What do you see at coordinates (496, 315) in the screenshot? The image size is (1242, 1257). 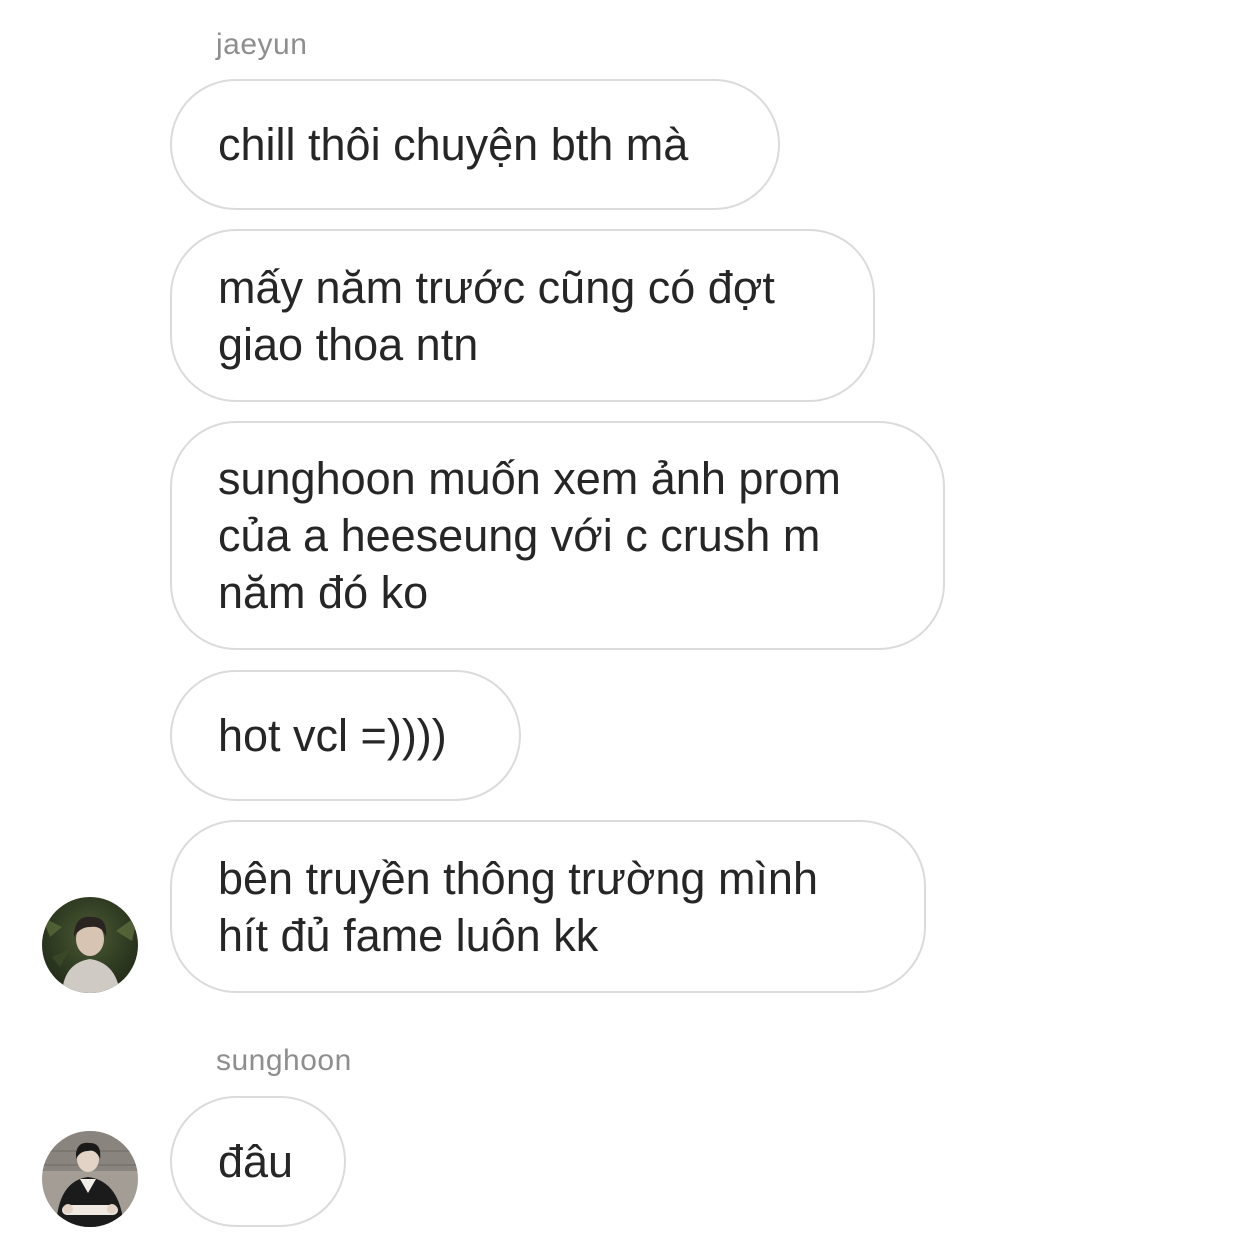 I see `message-text: mấy năm trước cũng có đợt giao thoa ntn` at bounding box center [496, 315].